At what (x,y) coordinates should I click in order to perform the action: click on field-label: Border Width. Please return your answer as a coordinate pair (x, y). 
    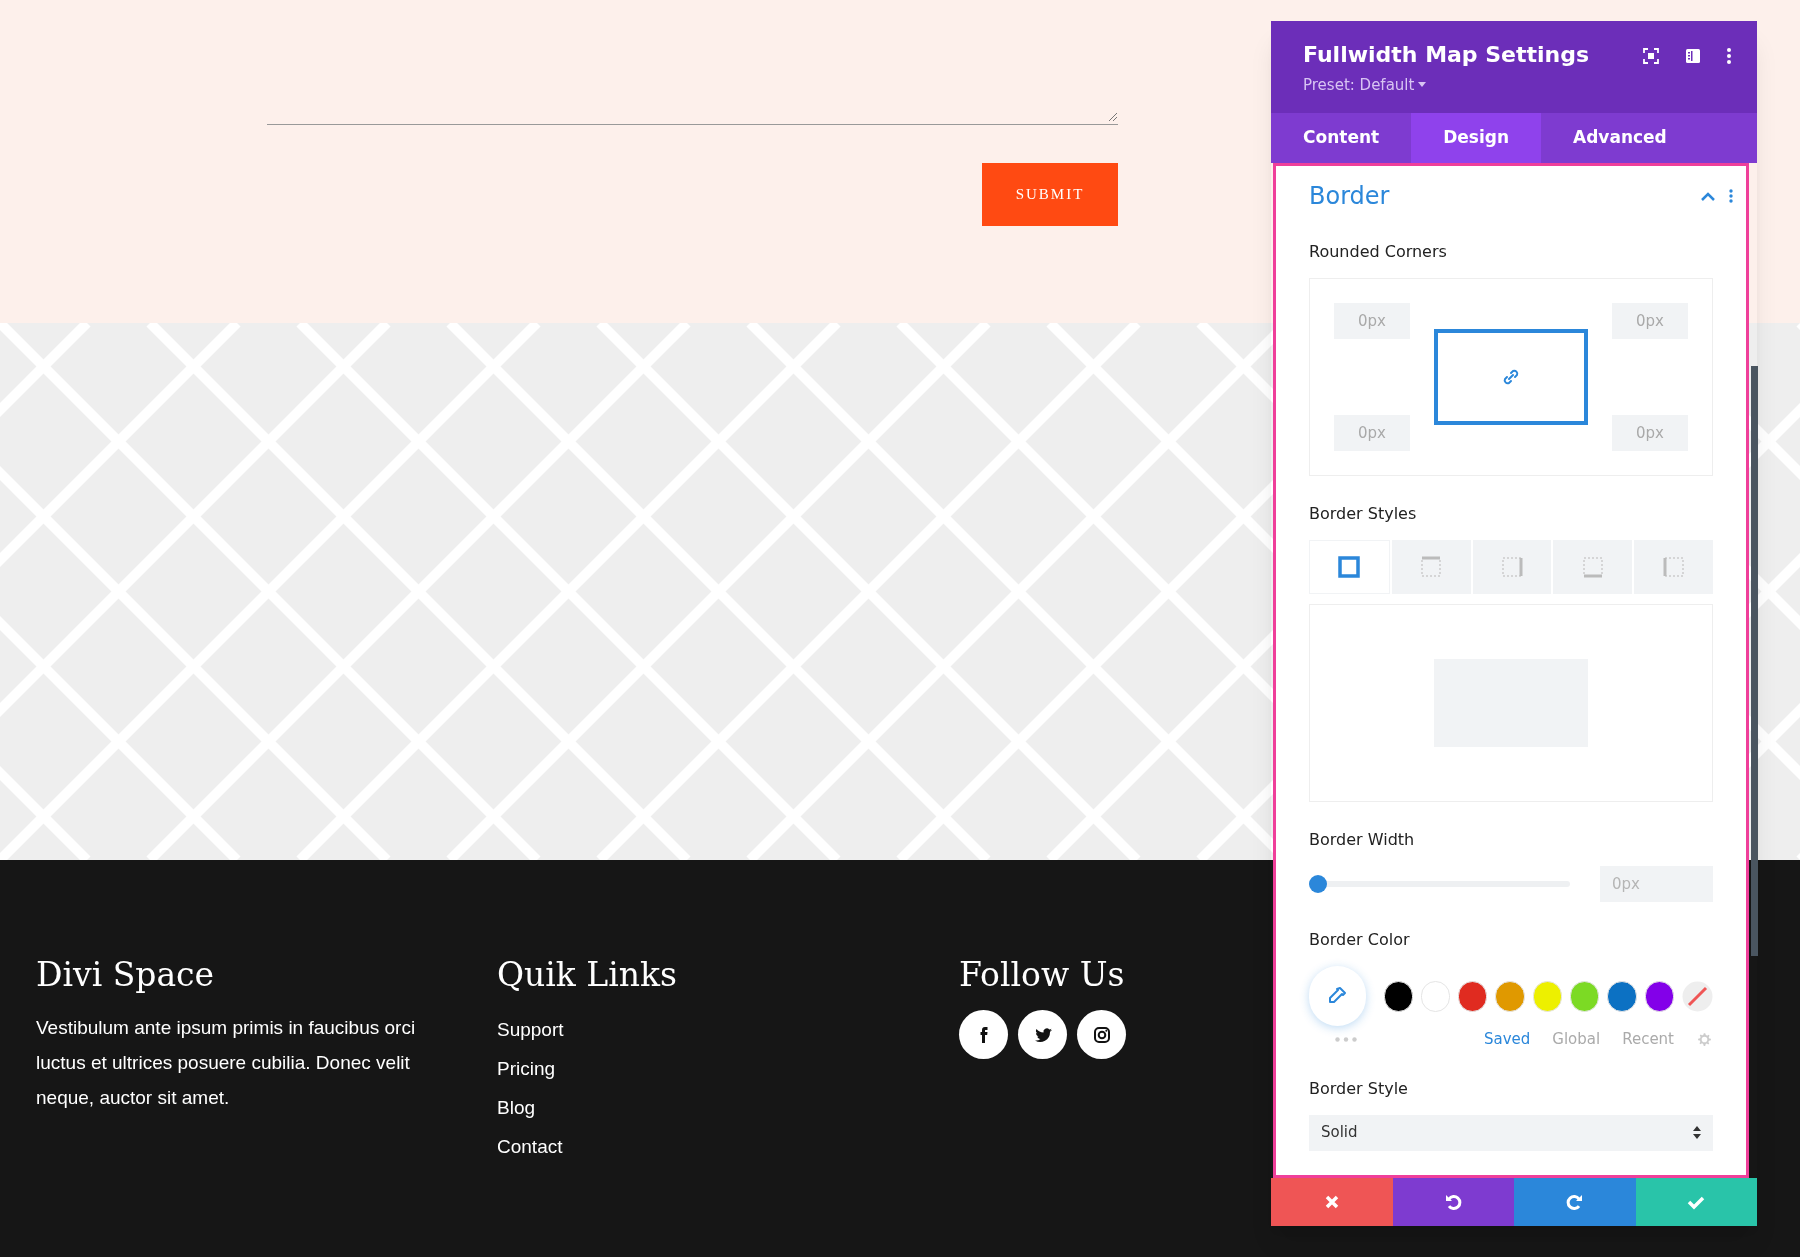
    Looking at the image, I should click on (1362, 840).